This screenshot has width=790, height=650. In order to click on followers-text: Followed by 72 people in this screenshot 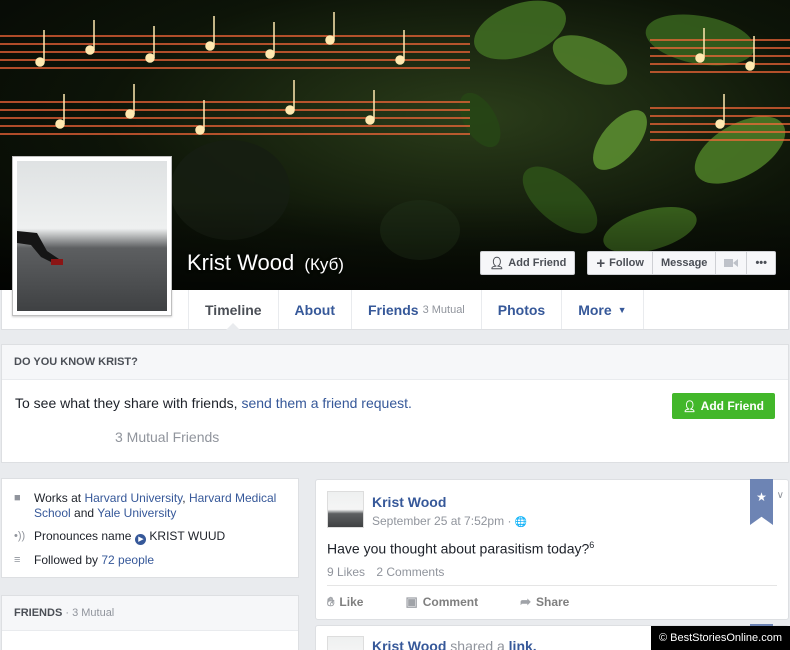, I will do `click(94, 560)`.